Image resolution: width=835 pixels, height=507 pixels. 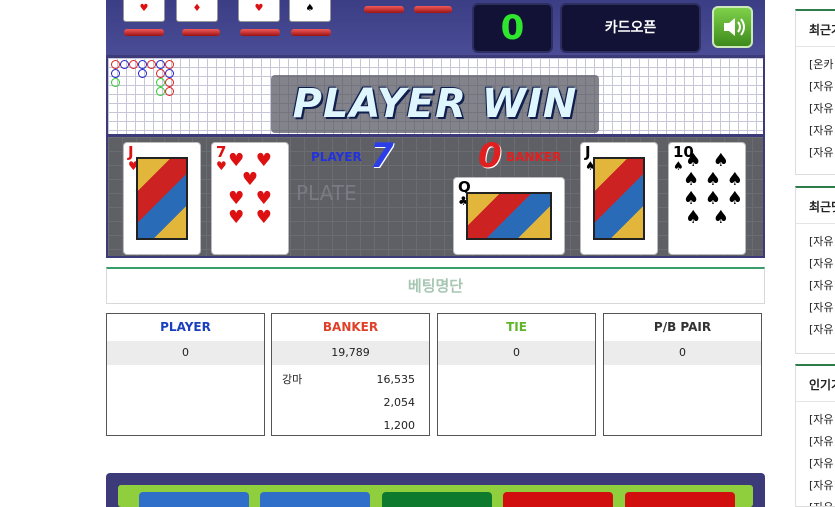 I want to click on top-strip: ♥ ♦ ♥ ♠ 0 카드오픈, so click(x=435, y=27).